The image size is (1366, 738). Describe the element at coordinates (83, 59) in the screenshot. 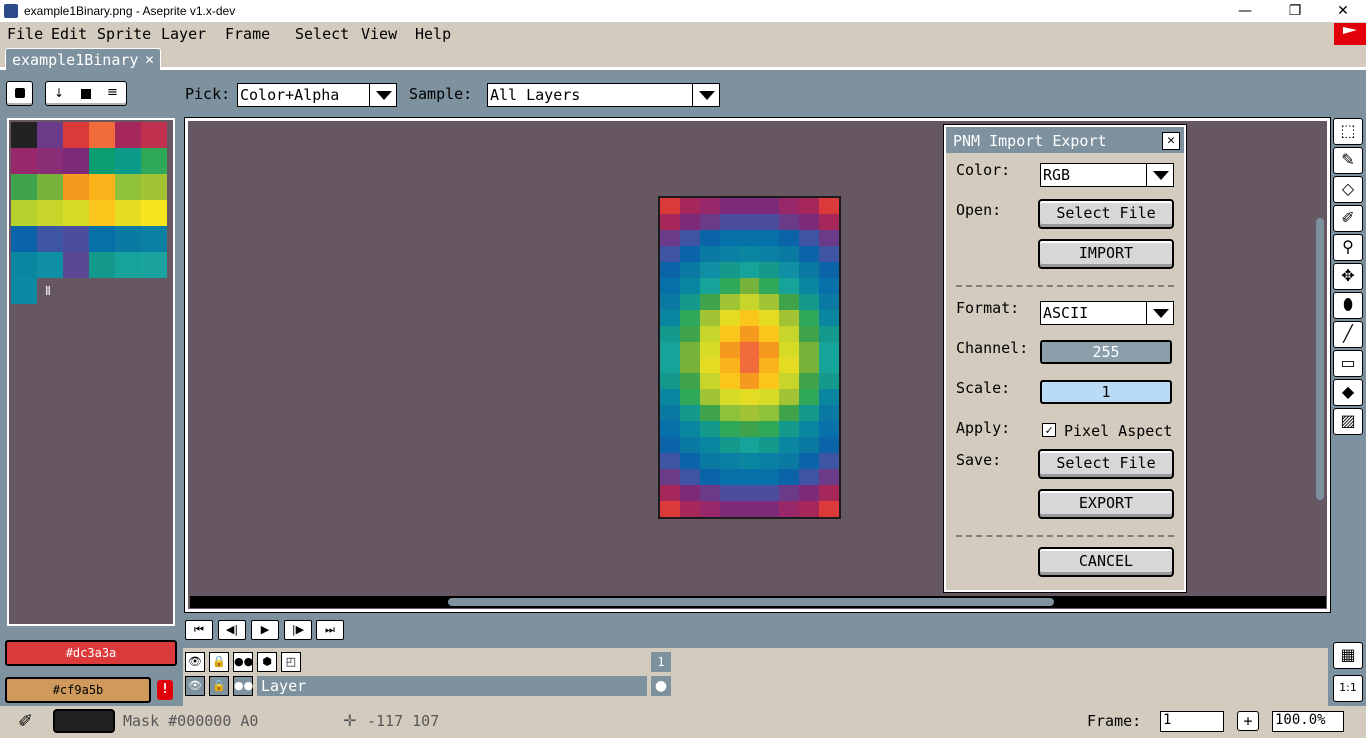

I see `tab-example1binary: example1Binary.png ✕` at that location.